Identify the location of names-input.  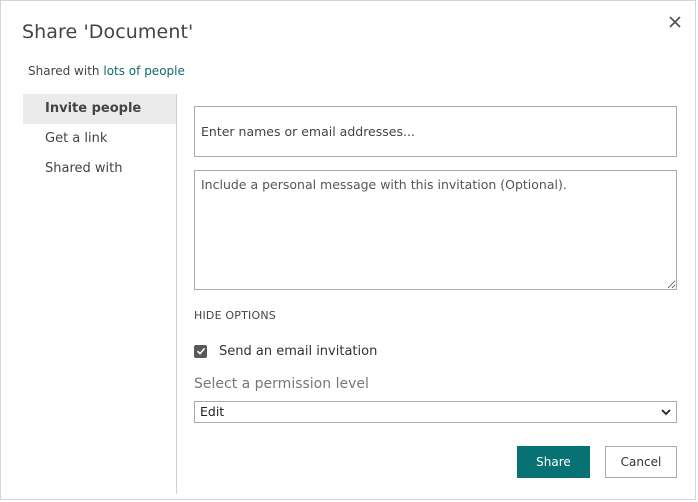
(435, 131).